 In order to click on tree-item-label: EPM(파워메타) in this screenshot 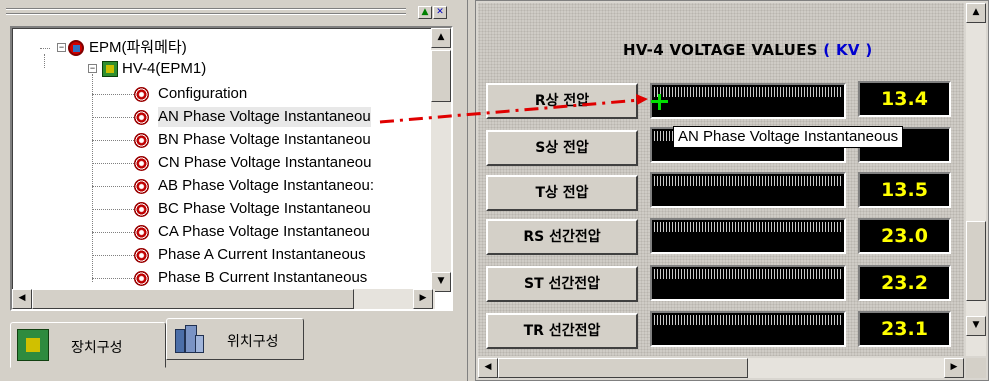, I will do `click(138, 47)`.